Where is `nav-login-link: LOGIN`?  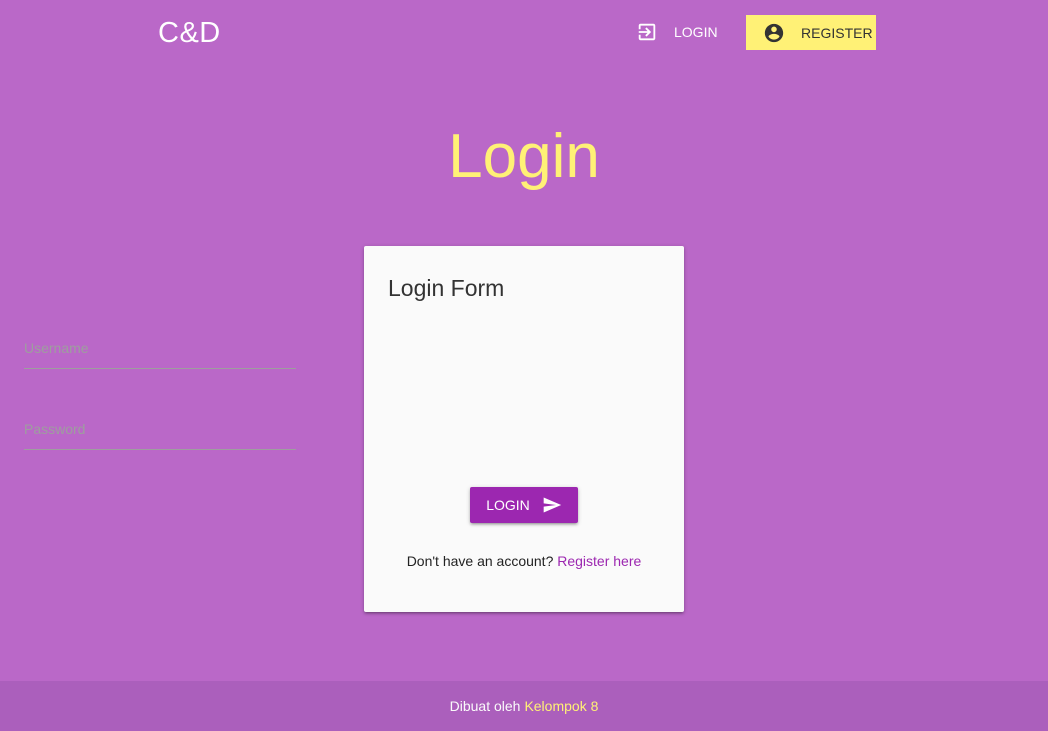
nav-login-link: LOGIN is located at coordinates (677, 32).